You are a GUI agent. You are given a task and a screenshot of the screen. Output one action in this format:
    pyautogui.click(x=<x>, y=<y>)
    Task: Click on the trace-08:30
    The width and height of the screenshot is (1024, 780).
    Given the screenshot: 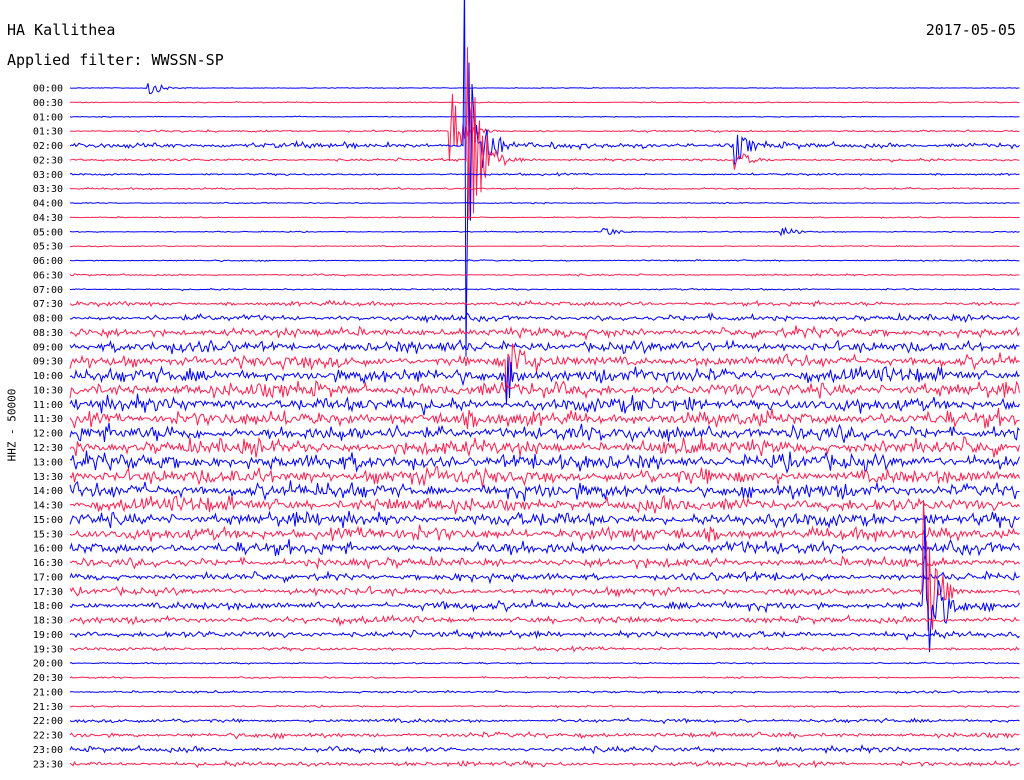 What is the action you would take?
    pyautogui.click(x=544, y=333)
    